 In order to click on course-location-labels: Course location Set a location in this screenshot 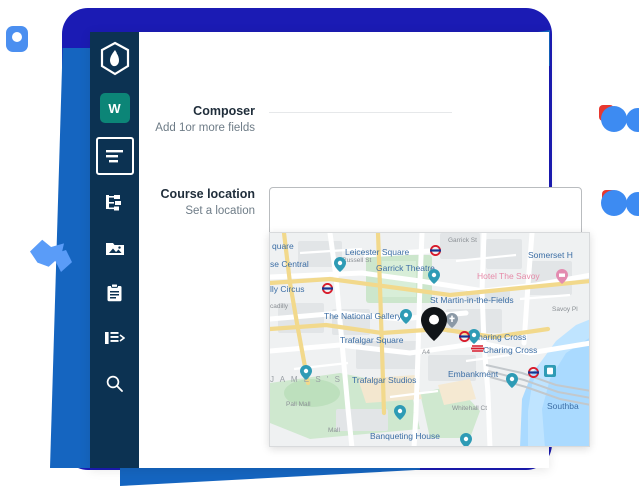, I will do `click(204, 203)`.